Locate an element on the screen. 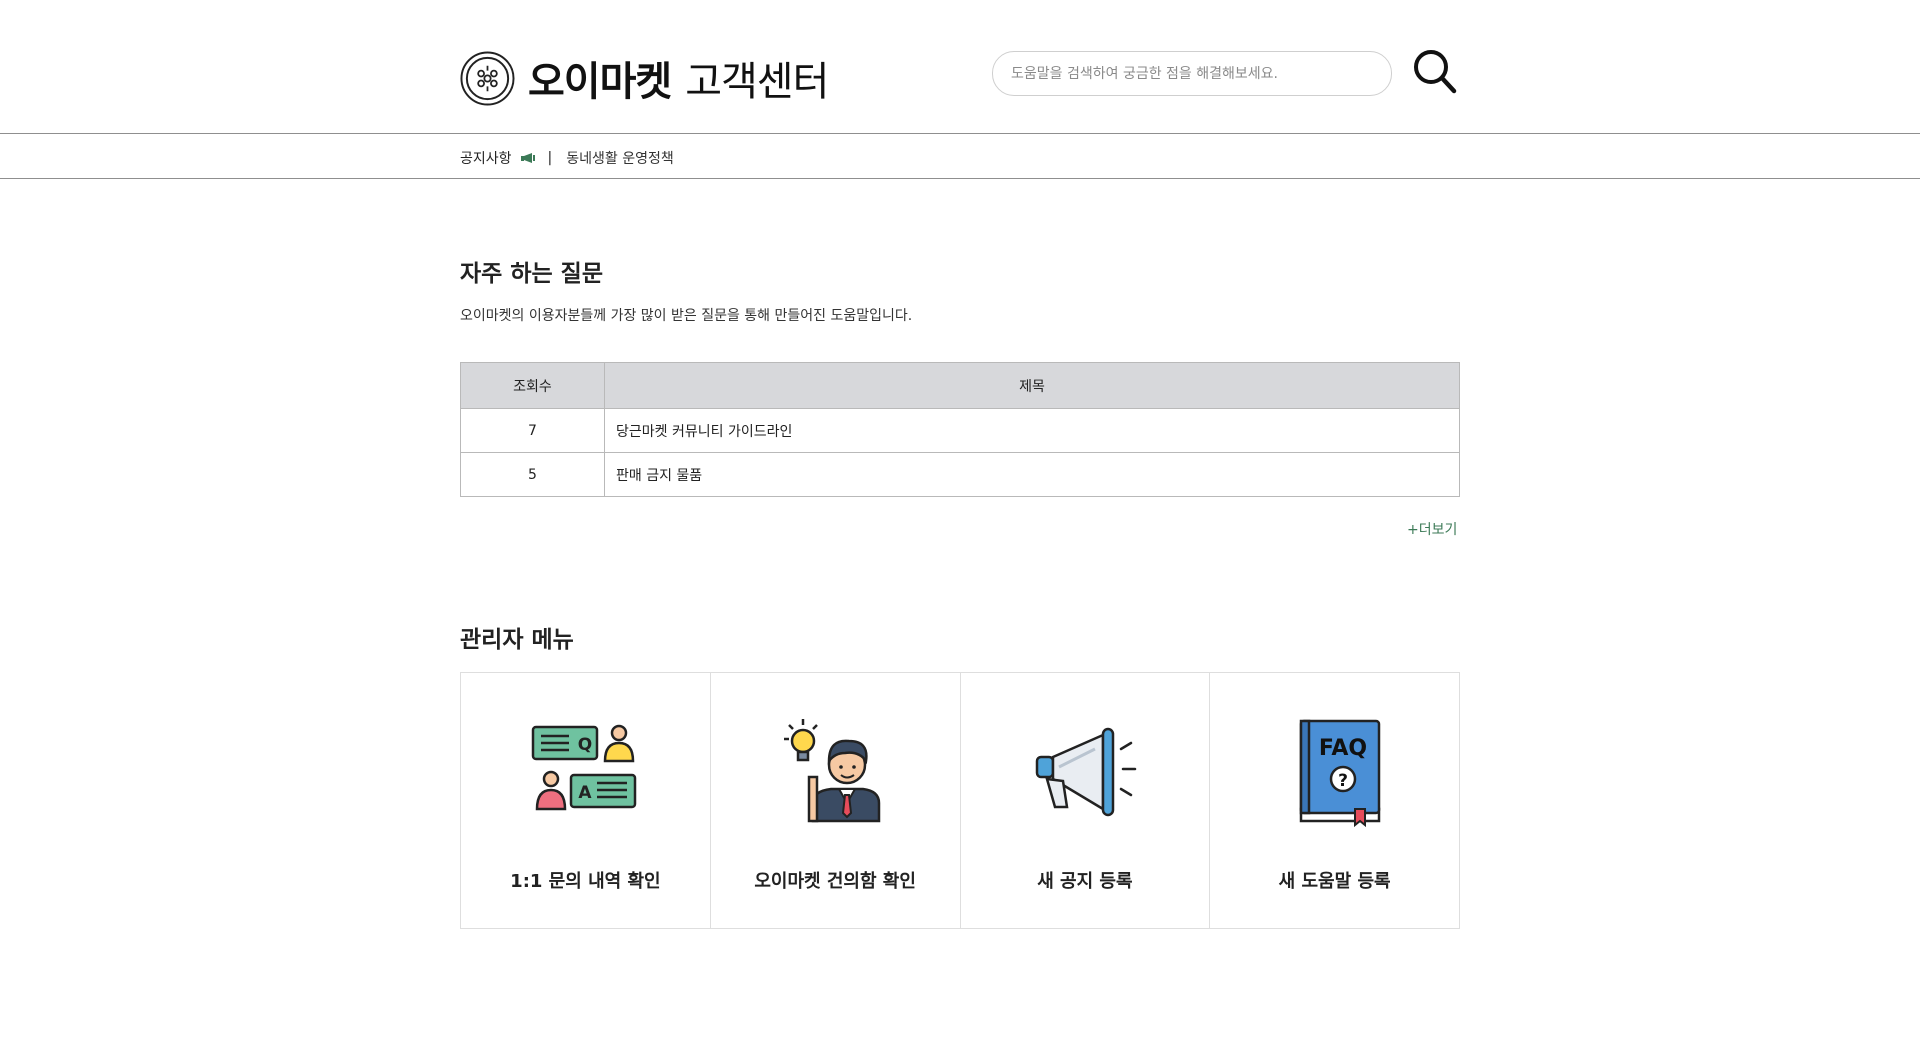 The image size is (1920, 1052). admin-card-label: 1:1 문의 내역 확인 is located at coordinates (585, 881).